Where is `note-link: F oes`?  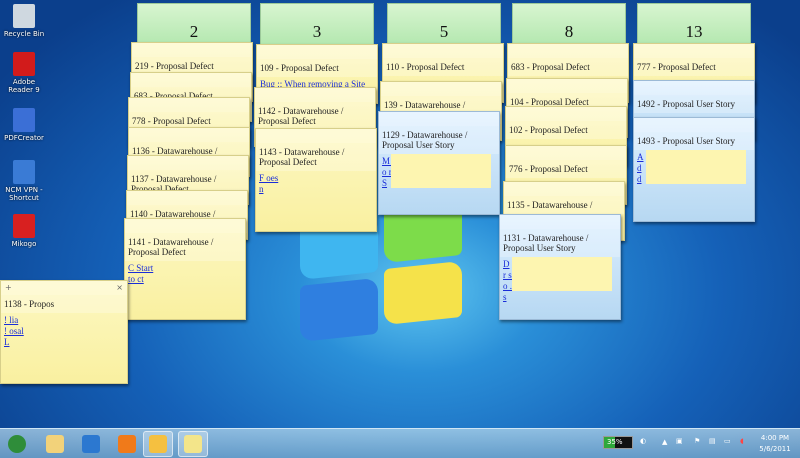 note-link: F oes is located at coordinates (316, 178).